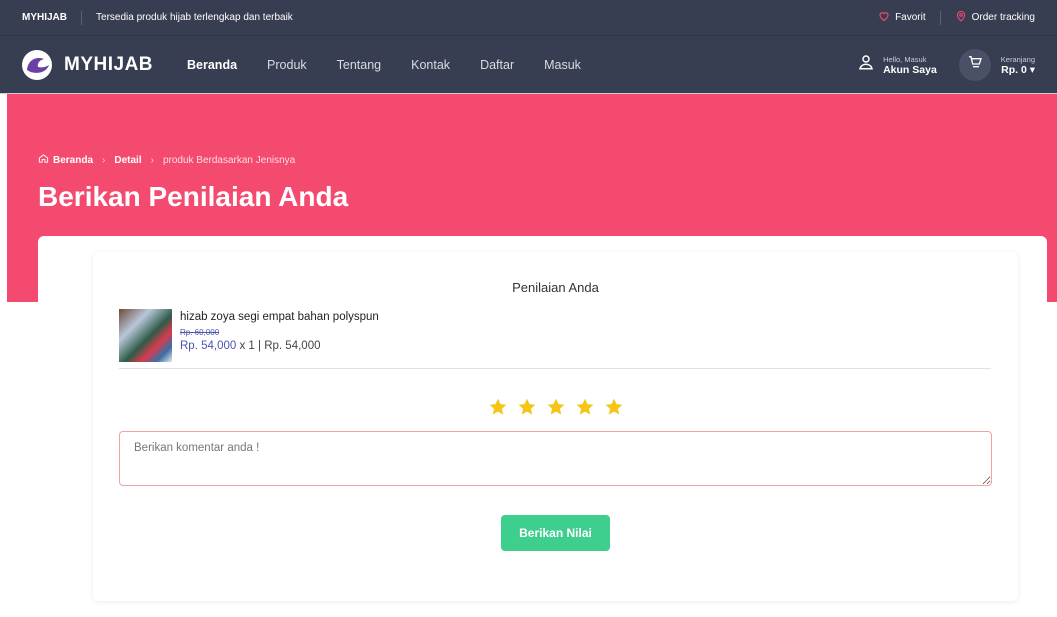  I want to click on nav-right: Hello, Masuk Akun Saya Keranjang Rp. 0 ▾, so click(946, 64).